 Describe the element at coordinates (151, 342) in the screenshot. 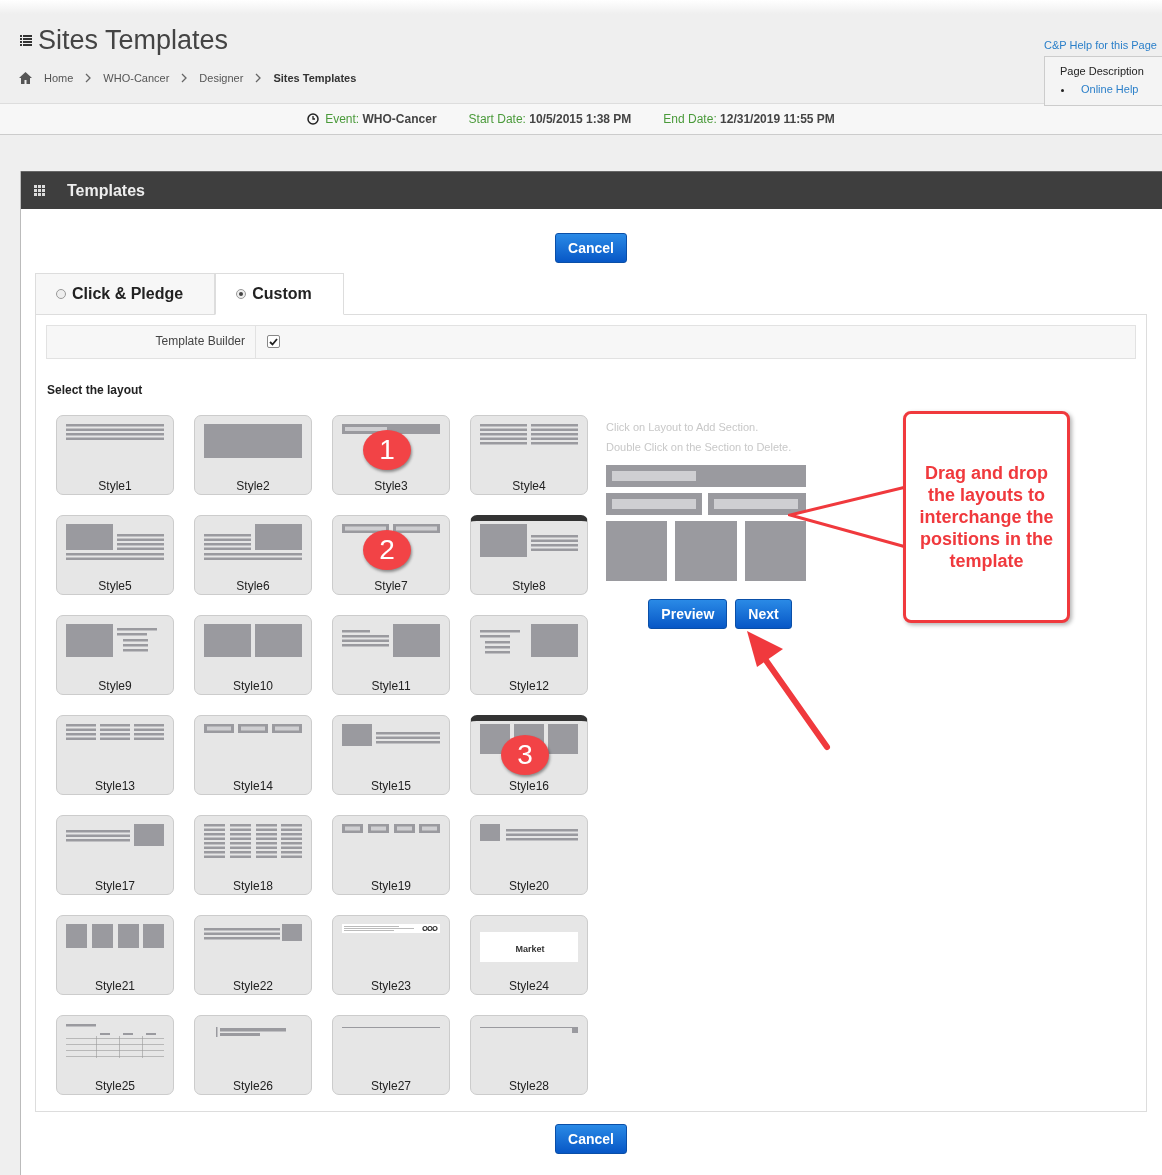

I see `field-label: Template Builder` at that location.